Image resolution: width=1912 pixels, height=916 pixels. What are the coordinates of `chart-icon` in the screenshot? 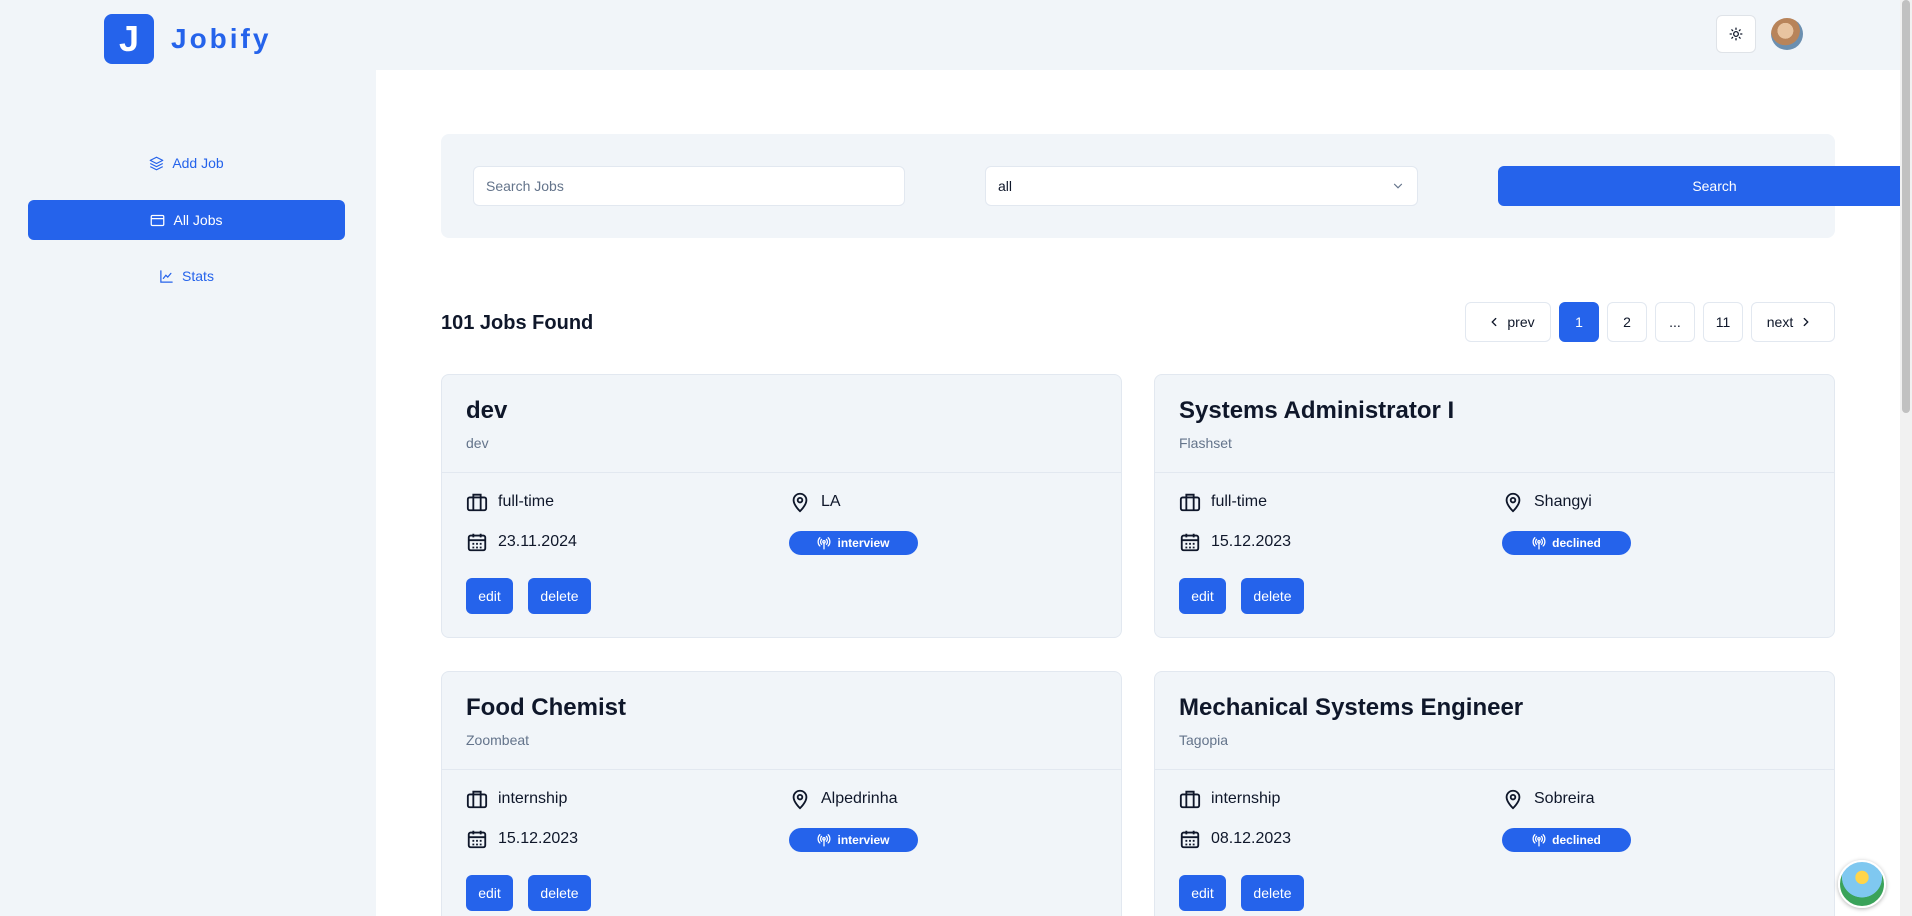 It's located at (166, 276).